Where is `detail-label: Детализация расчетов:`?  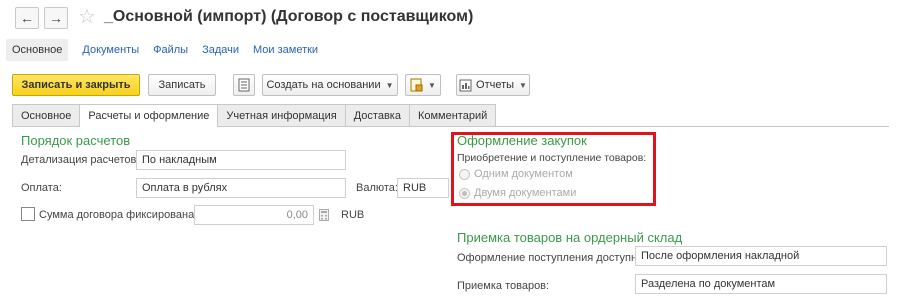 detail-label: Детализация расчетов: is located at coordinates (80, 160).